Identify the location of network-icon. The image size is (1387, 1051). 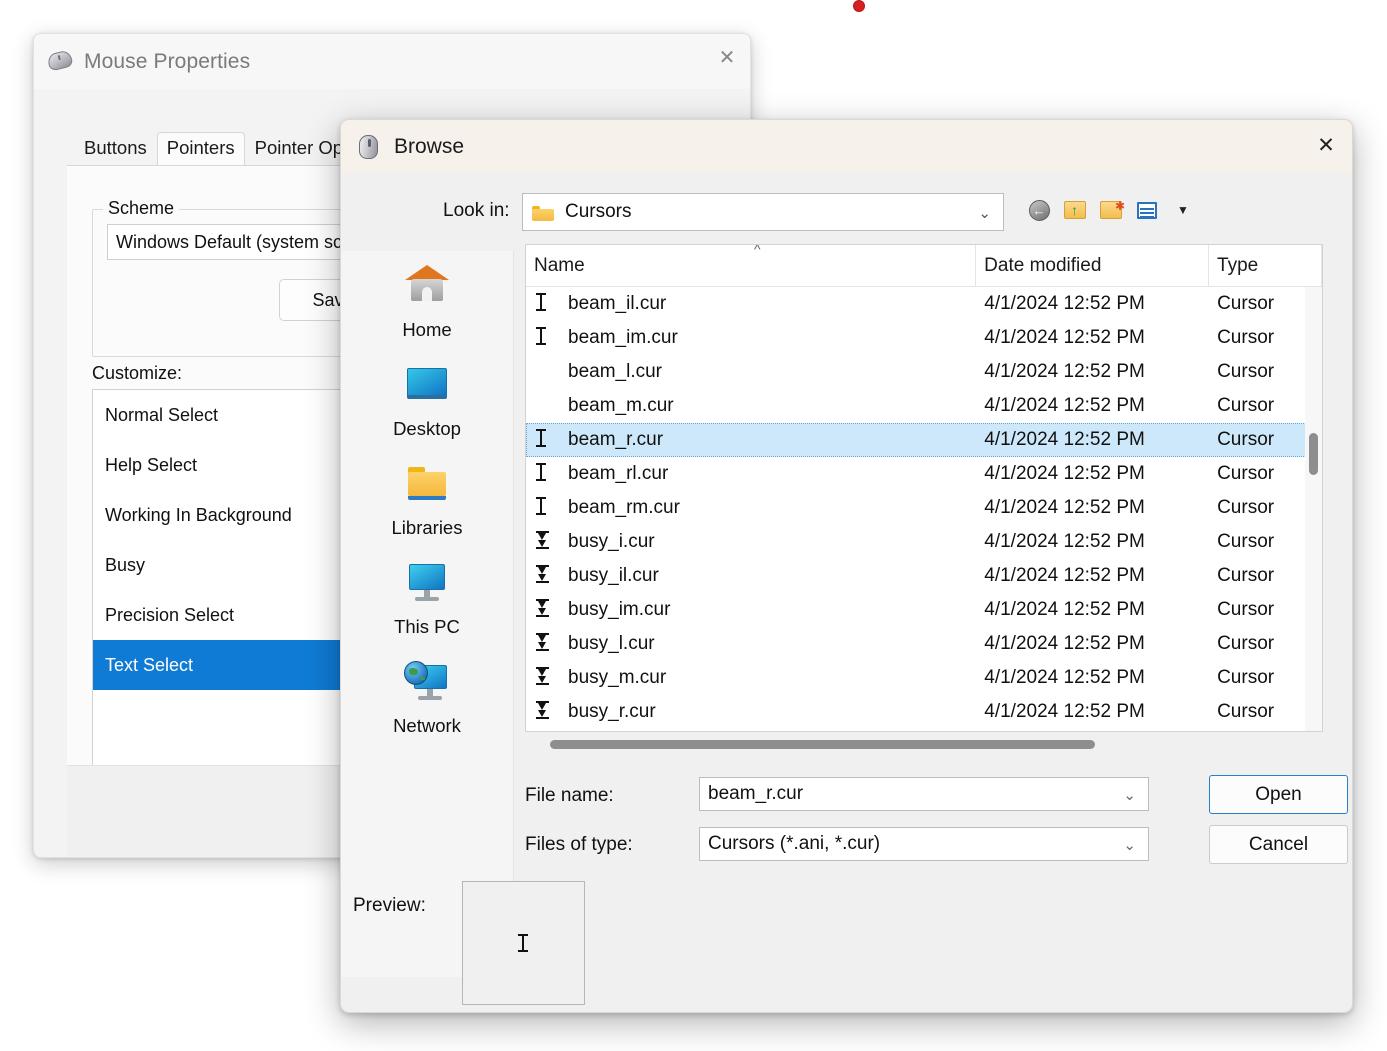
(427, 684).